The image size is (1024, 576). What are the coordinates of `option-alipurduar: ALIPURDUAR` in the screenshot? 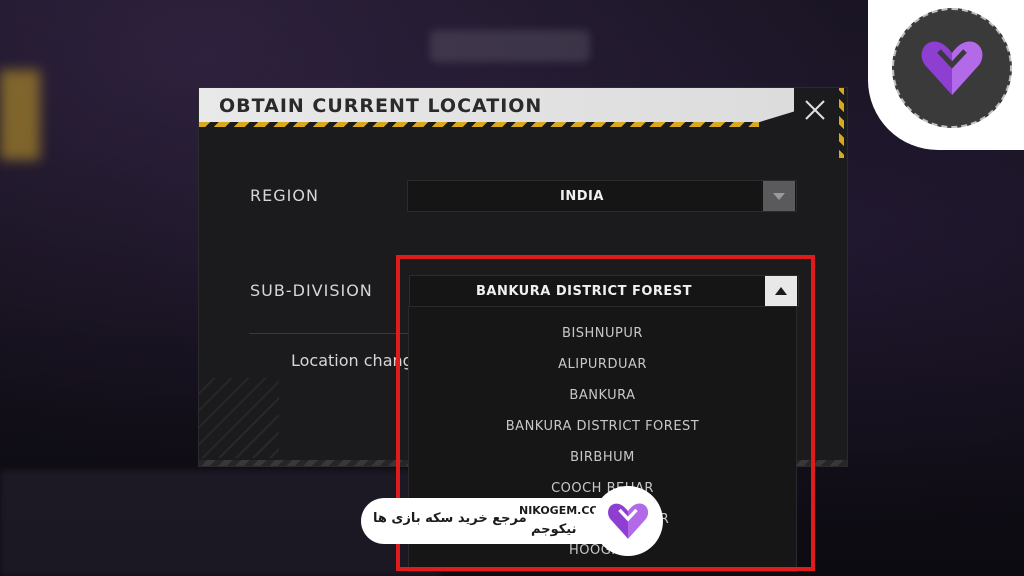 It's located at (602, 364).